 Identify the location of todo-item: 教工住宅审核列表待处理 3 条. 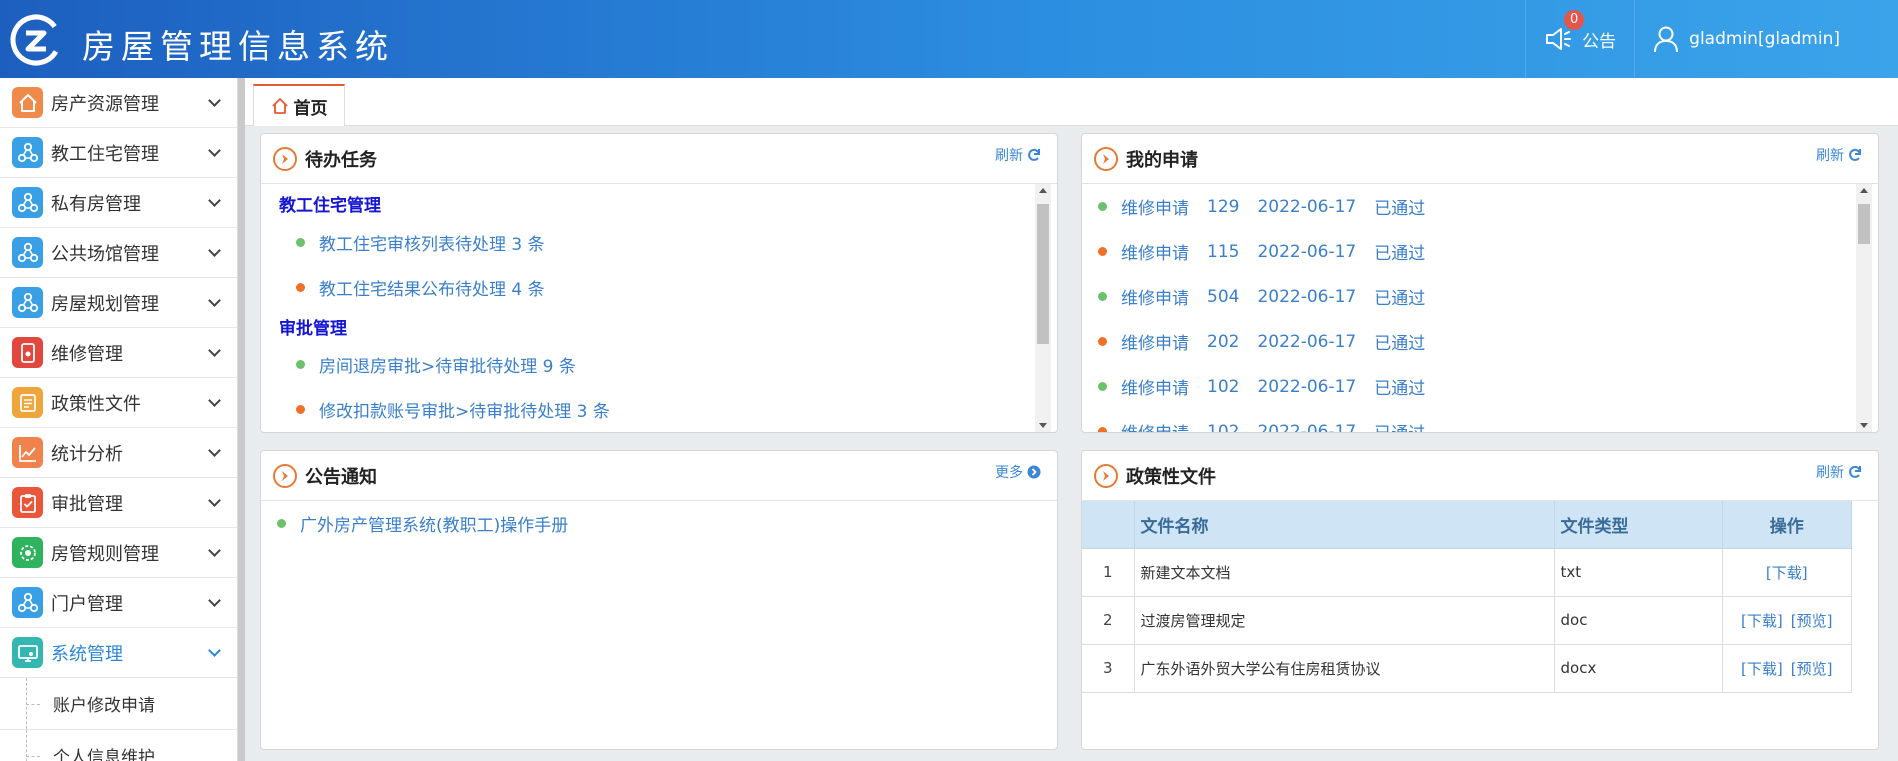
(435, 242).